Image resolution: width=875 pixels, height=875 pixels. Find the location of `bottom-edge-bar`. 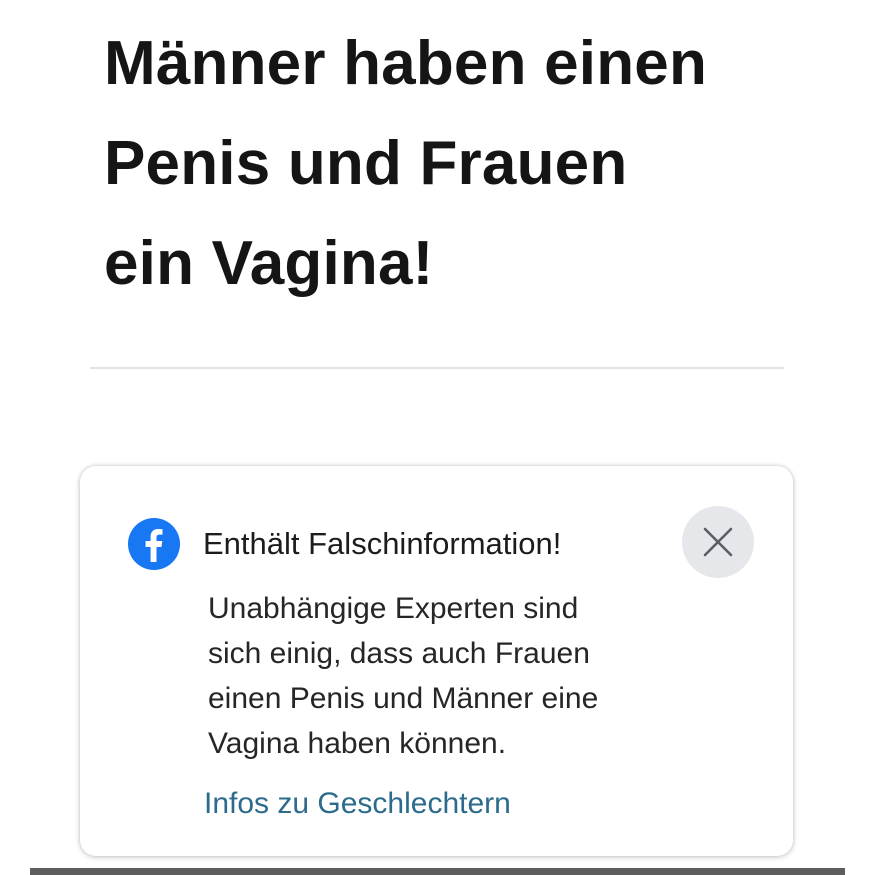

bottom-edge-bar is located at coordinates (437, 871).